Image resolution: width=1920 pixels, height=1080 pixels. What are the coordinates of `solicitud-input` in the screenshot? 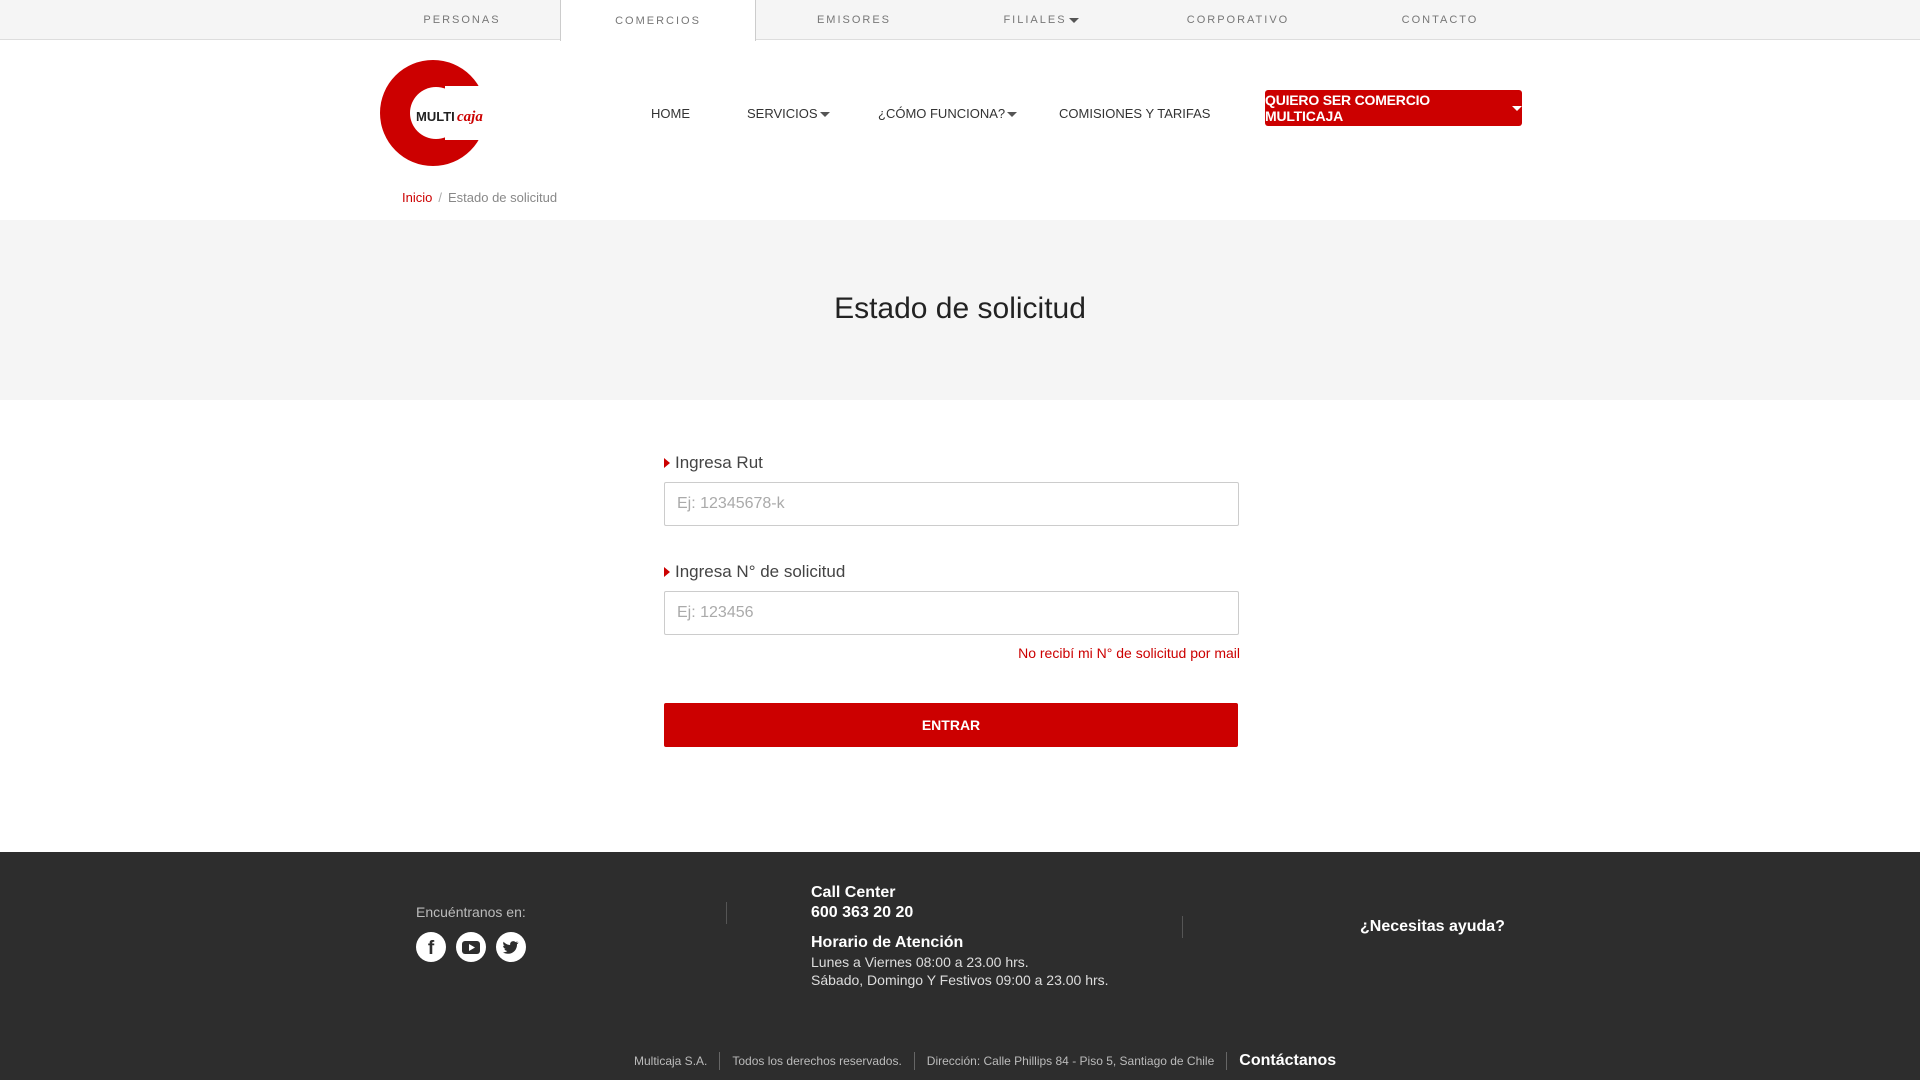 It's located at (951, 613).